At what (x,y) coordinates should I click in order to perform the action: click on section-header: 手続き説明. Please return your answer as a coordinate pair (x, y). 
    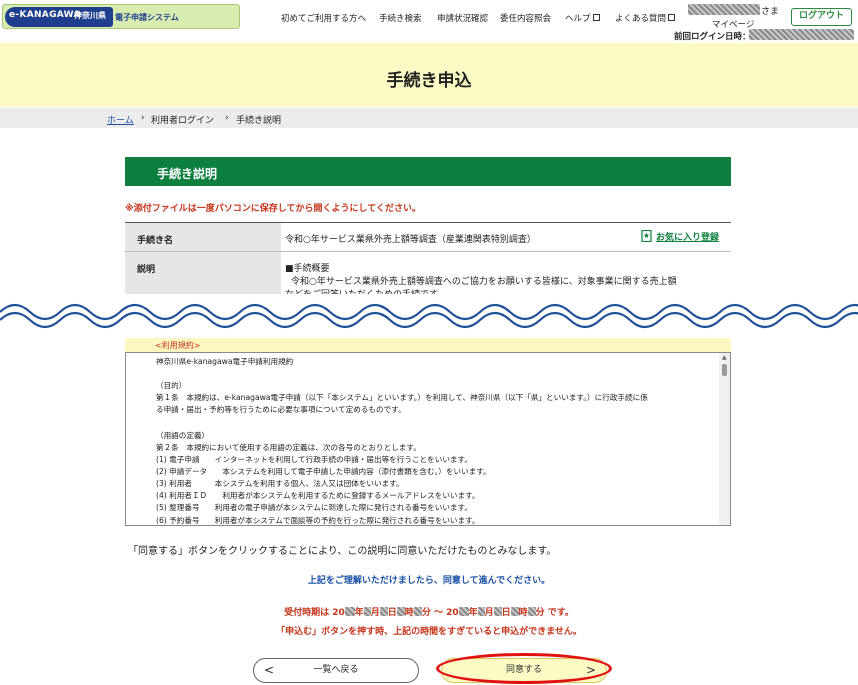
    Looking at the image, I should click on (428, 171).